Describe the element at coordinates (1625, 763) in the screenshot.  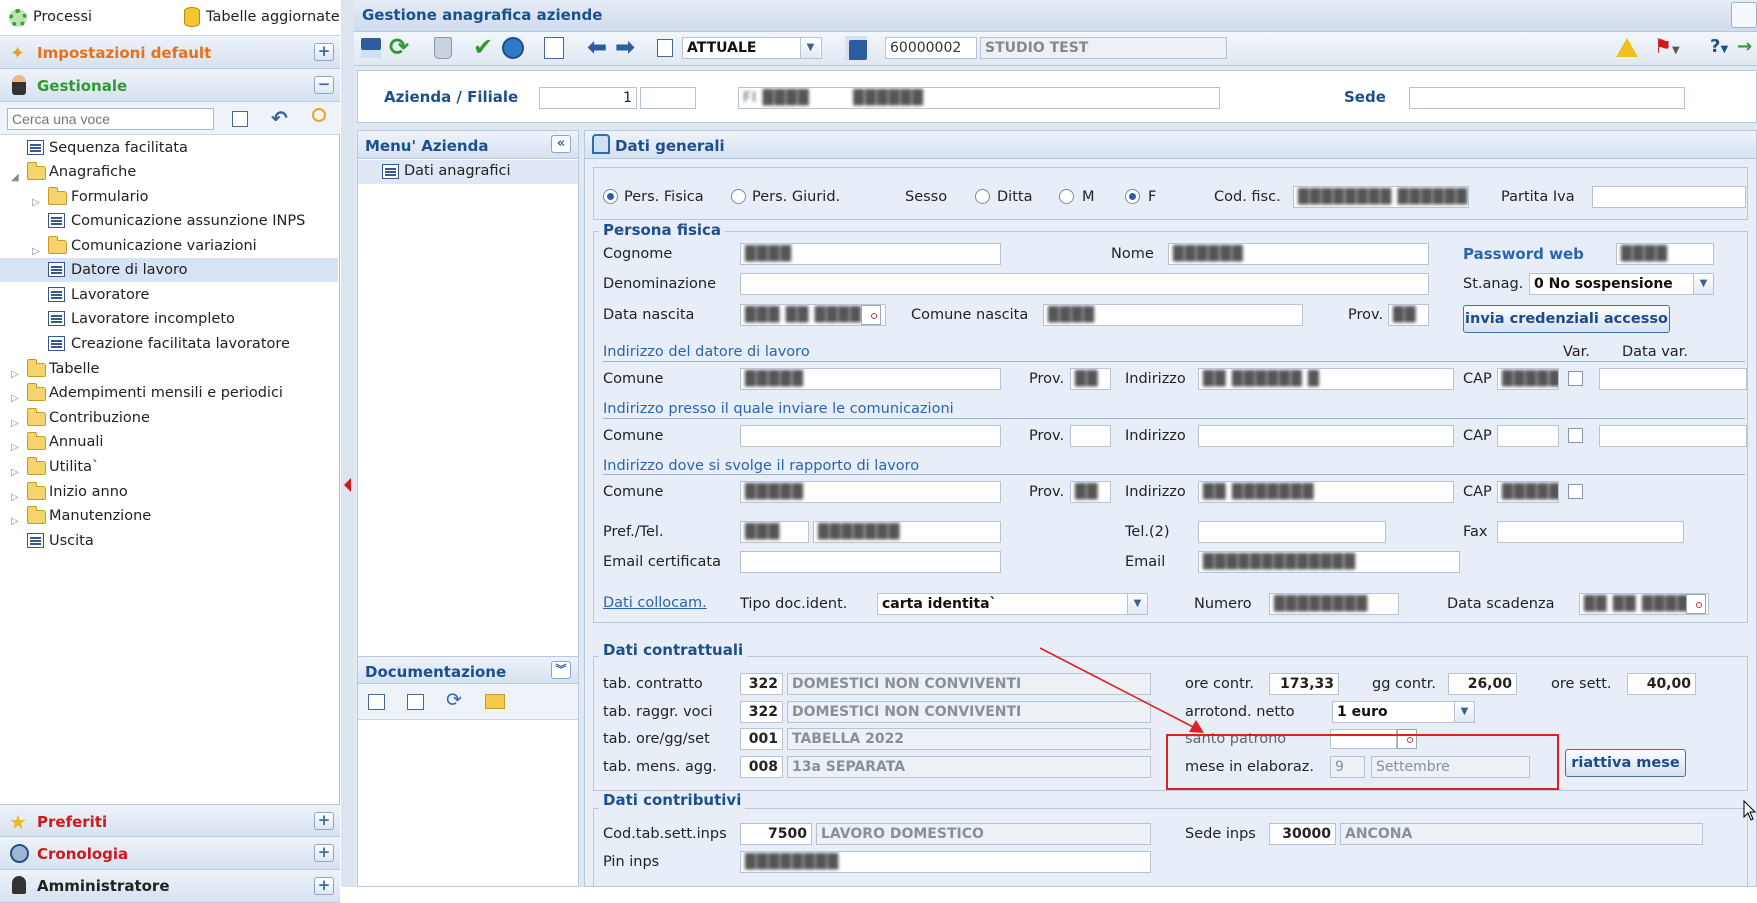
I see `riattiva-mese-button: riattiva mese` at that location.